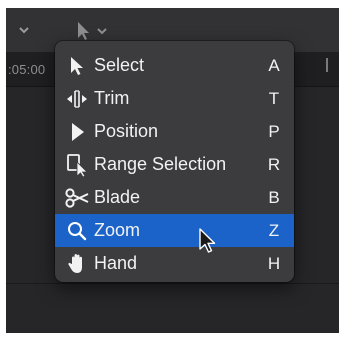  What do you see at coordinates (174, 98) in the screenshot?
I see `menu-item-trim: Trim T` at bounding box center [174, 98].